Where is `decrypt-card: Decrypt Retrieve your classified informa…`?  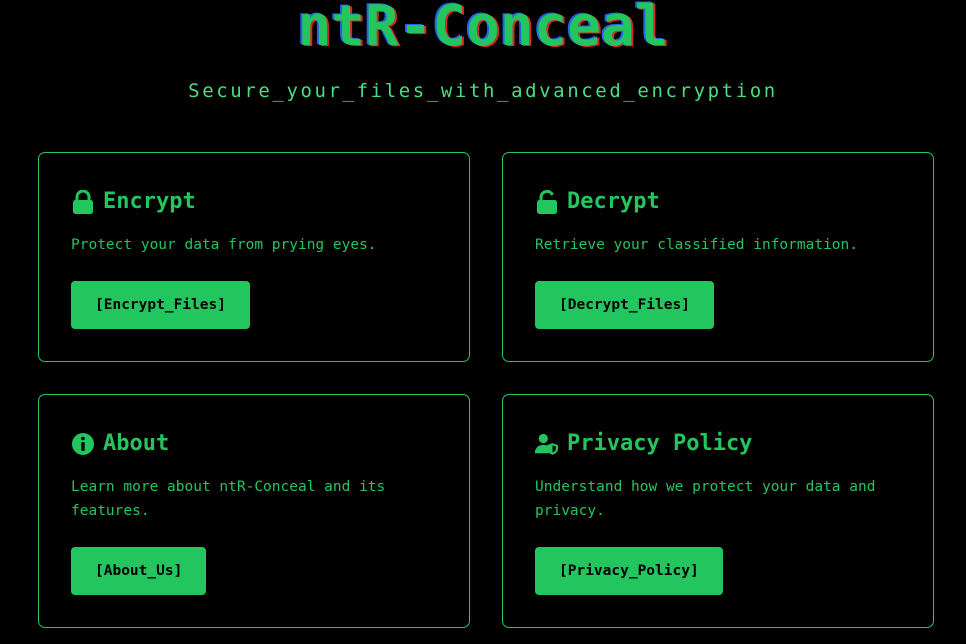 decrypt-card: Decrypt Retrieve your classified informa… is located at coordinates (718, 257).